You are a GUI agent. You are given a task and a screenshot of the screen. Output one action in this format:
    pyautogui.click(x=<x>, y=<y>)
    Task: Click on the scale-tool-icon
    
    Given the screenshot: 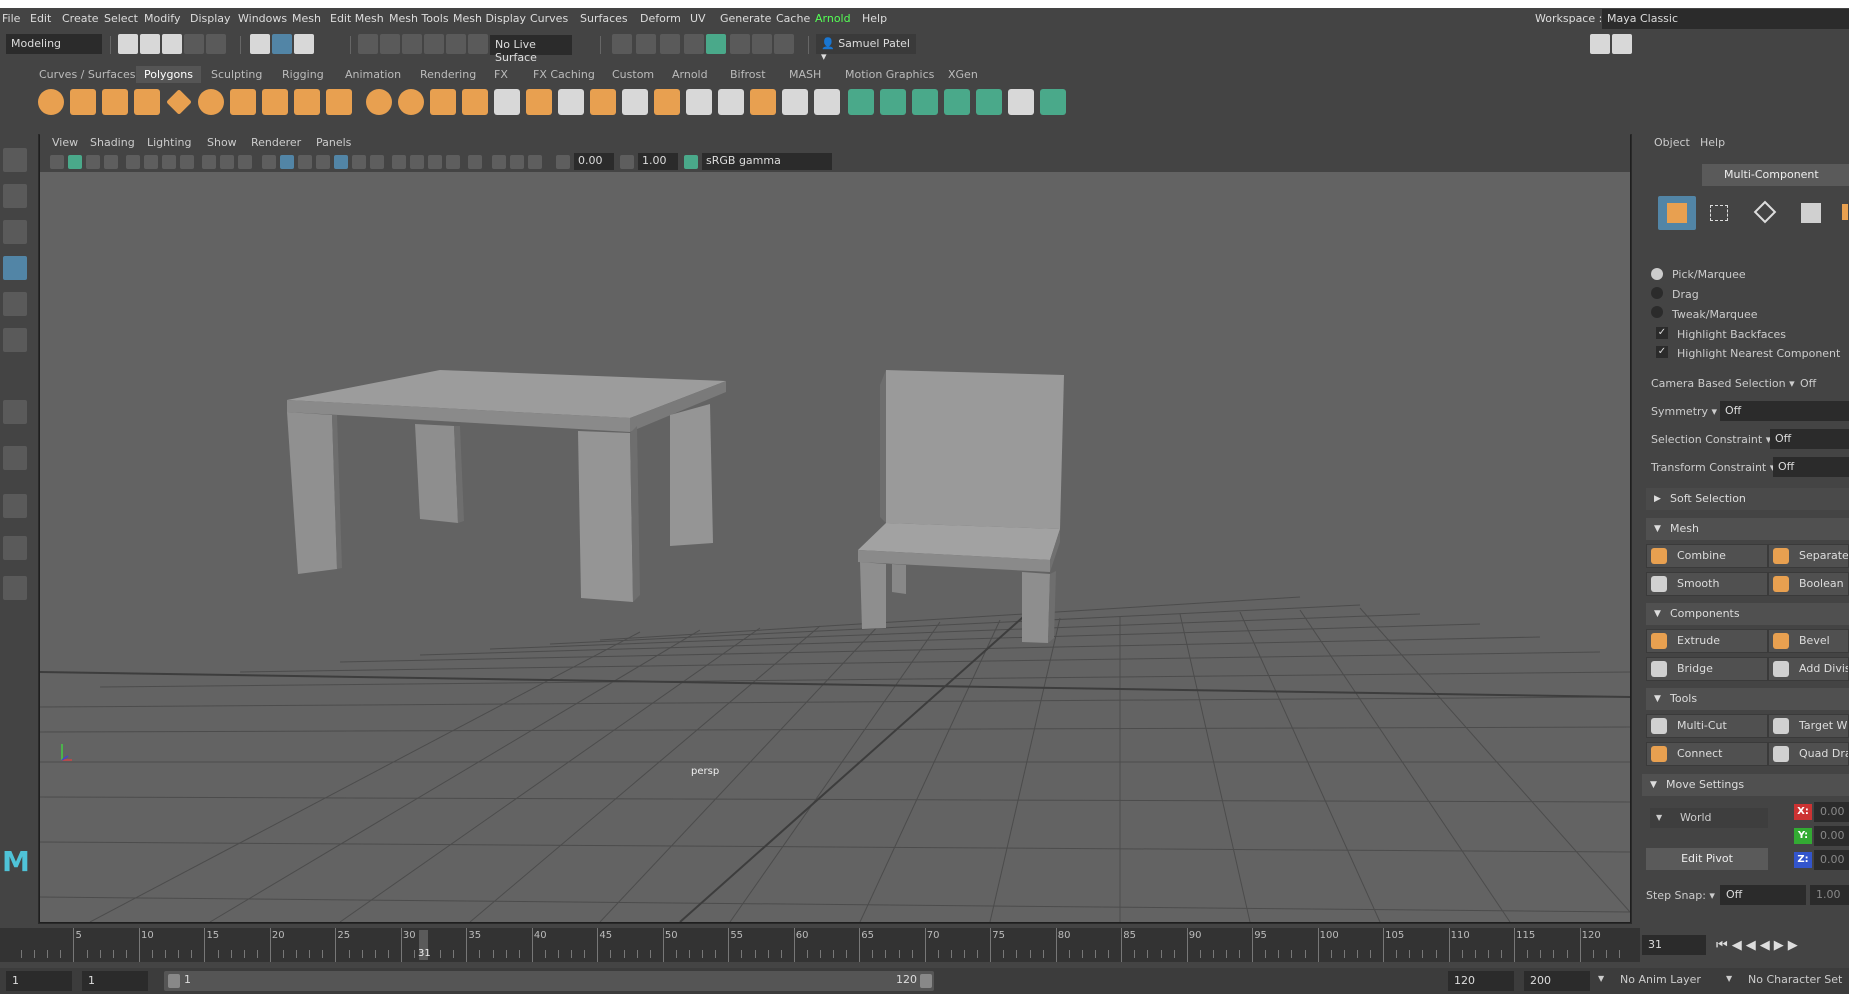 What is the action you would take?
    pyautogui.click(x=15, y=340)
    